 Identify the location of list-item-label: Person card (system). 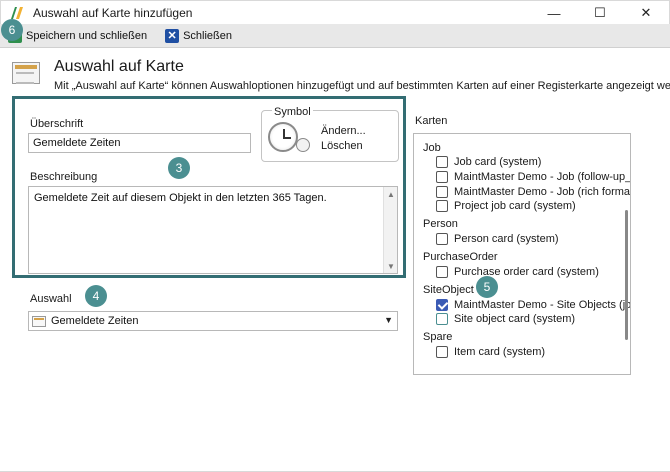
(506, 239).